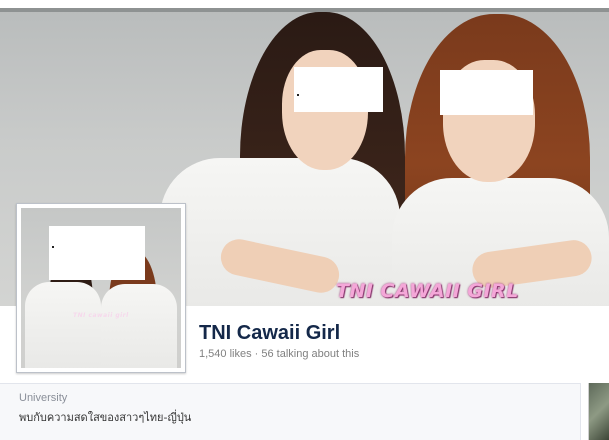  Describe the element at coordinates (598, 411) in the screenshot. I see `side-thumbnail-image` at that location.